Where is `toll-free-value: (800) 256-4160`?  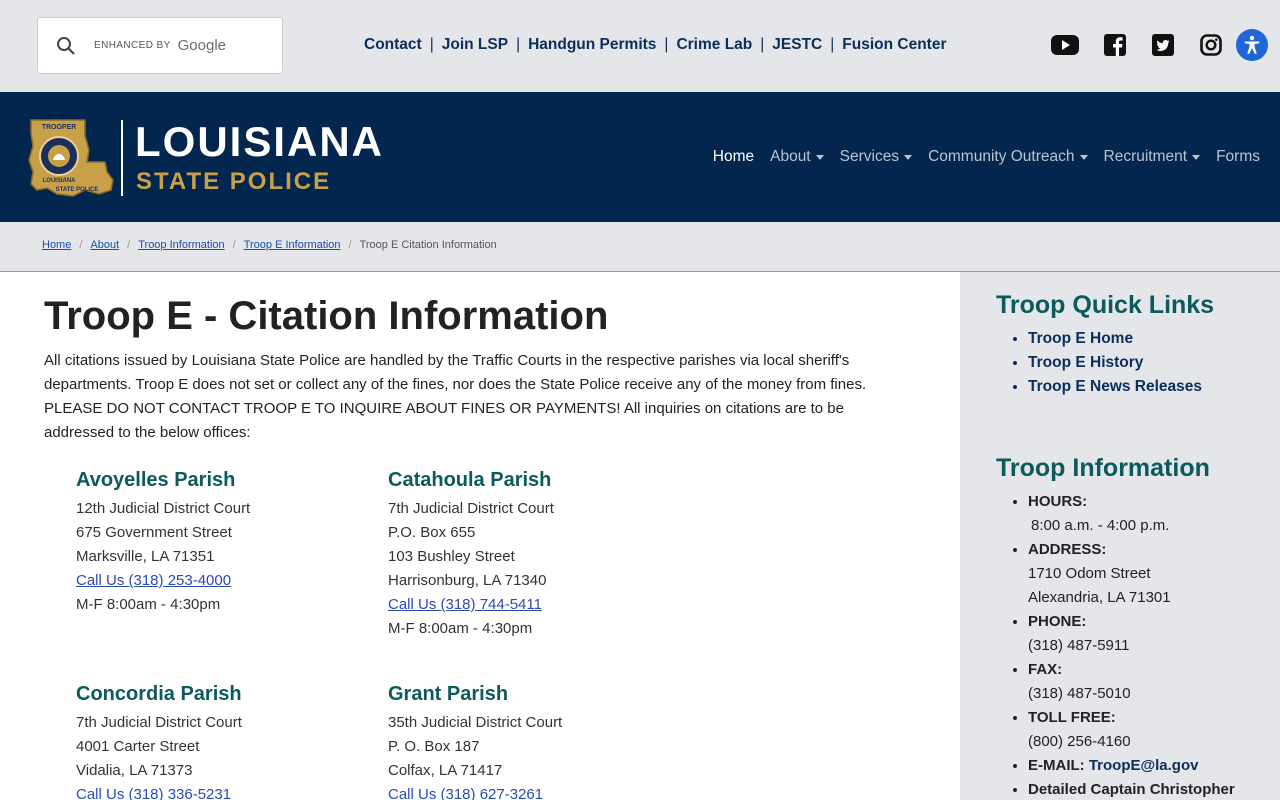 toll-free-value: (800) 256-4160 is located at coordinates (1079, 741).